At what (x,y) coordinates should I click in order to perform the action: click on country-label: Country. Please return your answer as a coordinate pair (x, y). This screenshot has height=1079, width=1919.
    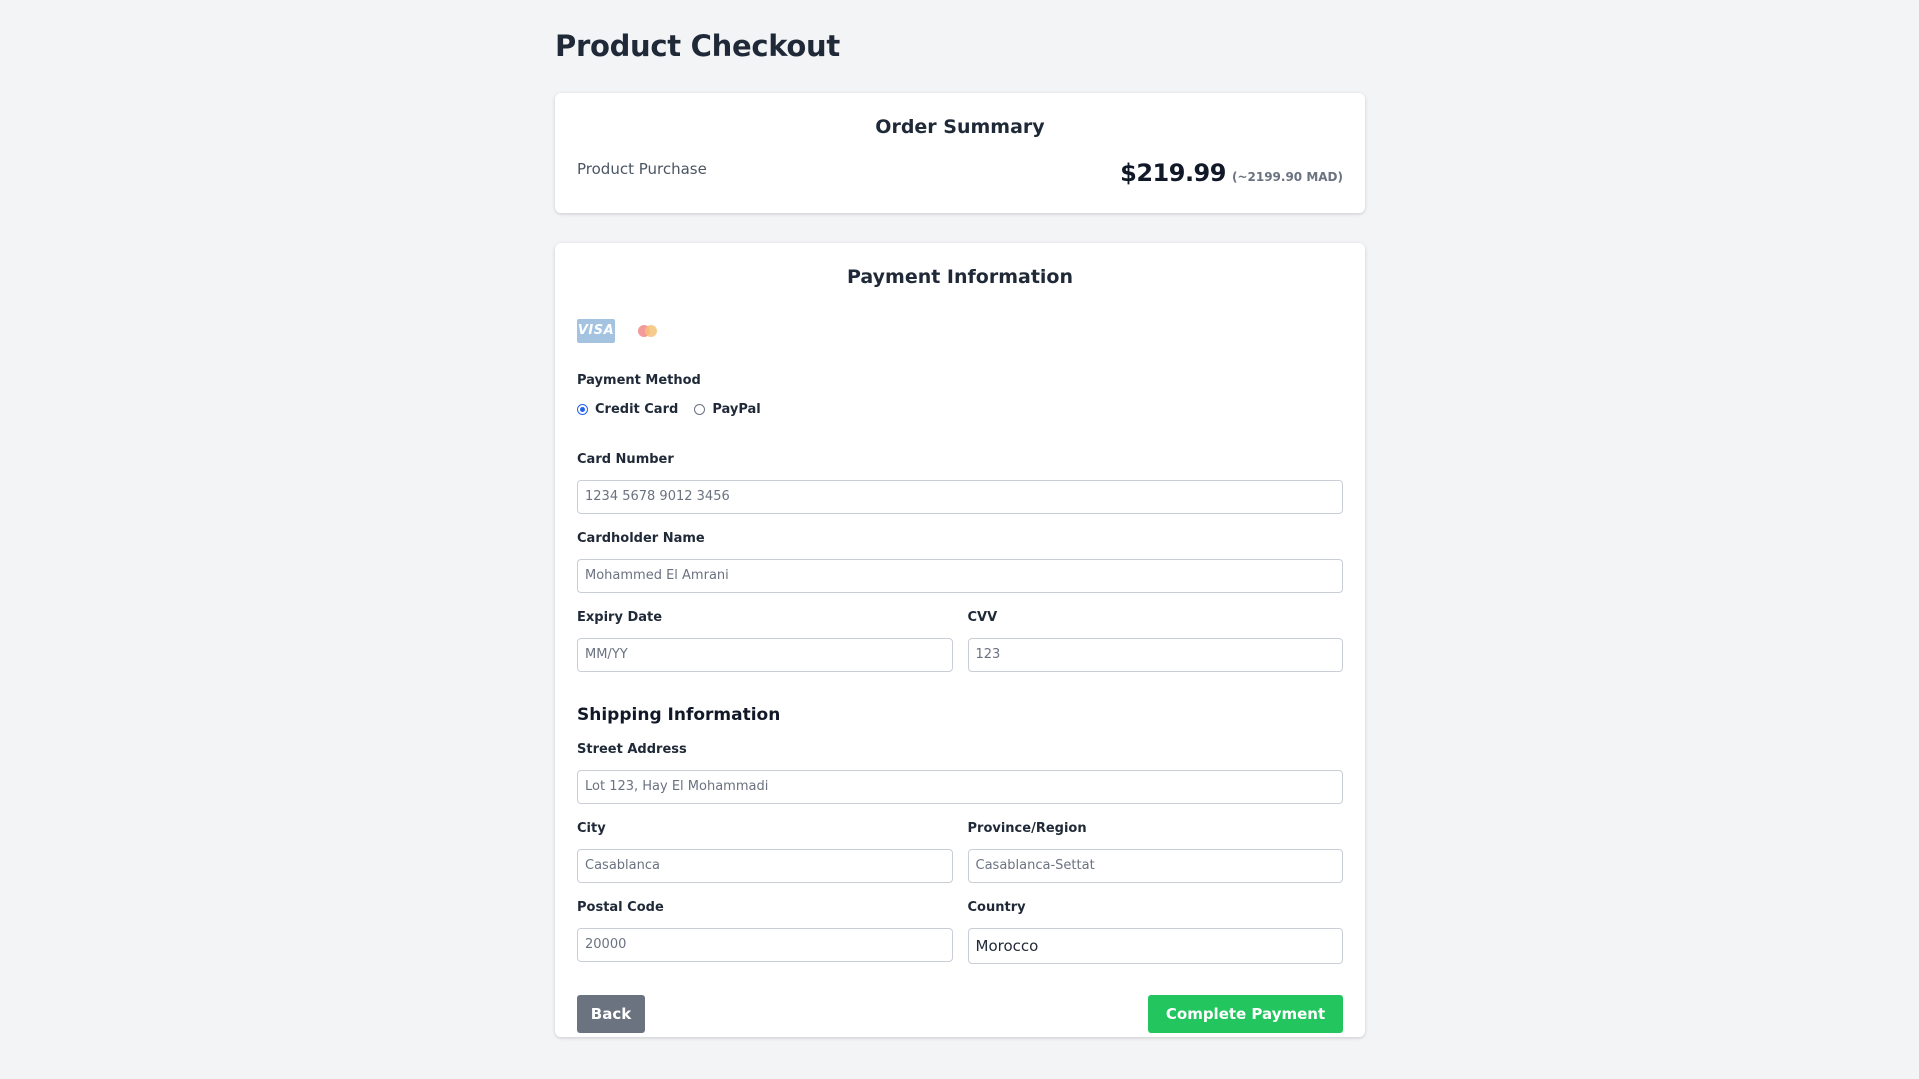
    Looking at the image, I should click on (996, 907).